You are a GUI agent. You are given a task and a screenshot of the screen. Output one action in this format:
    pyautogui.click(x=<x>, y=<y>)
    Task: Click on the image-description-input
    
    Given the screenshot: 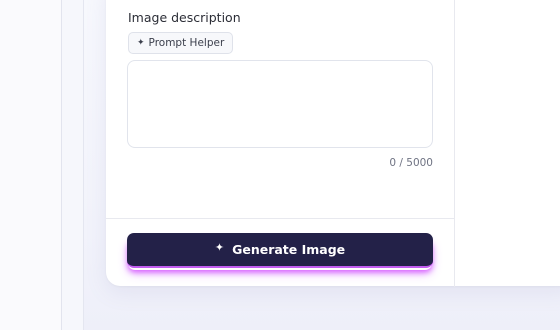 What is the action you would take?
    pyautogui.click(x=280, y=104)
    